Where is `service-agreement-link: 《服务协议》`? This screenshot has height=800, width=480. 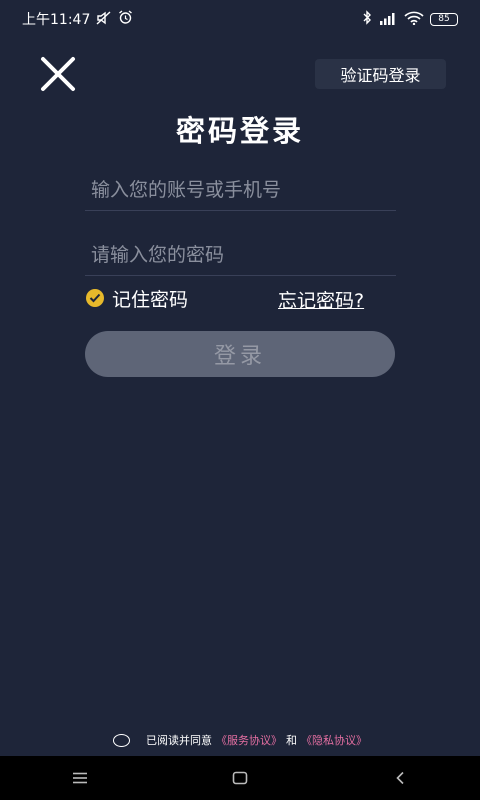 service-agreement-link: 《服务协议》 is located at coordinates (249, 740).